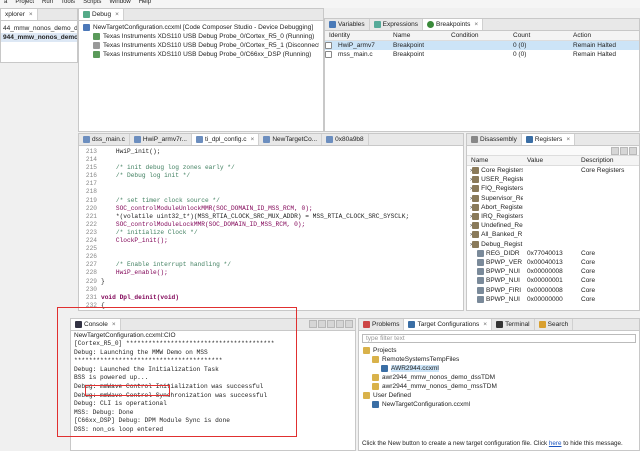  What do you see at coordinates (271, 273) in the screenshot?
I see `code-line: 228 HwiP_enable();` at bounding box center [271, 273].